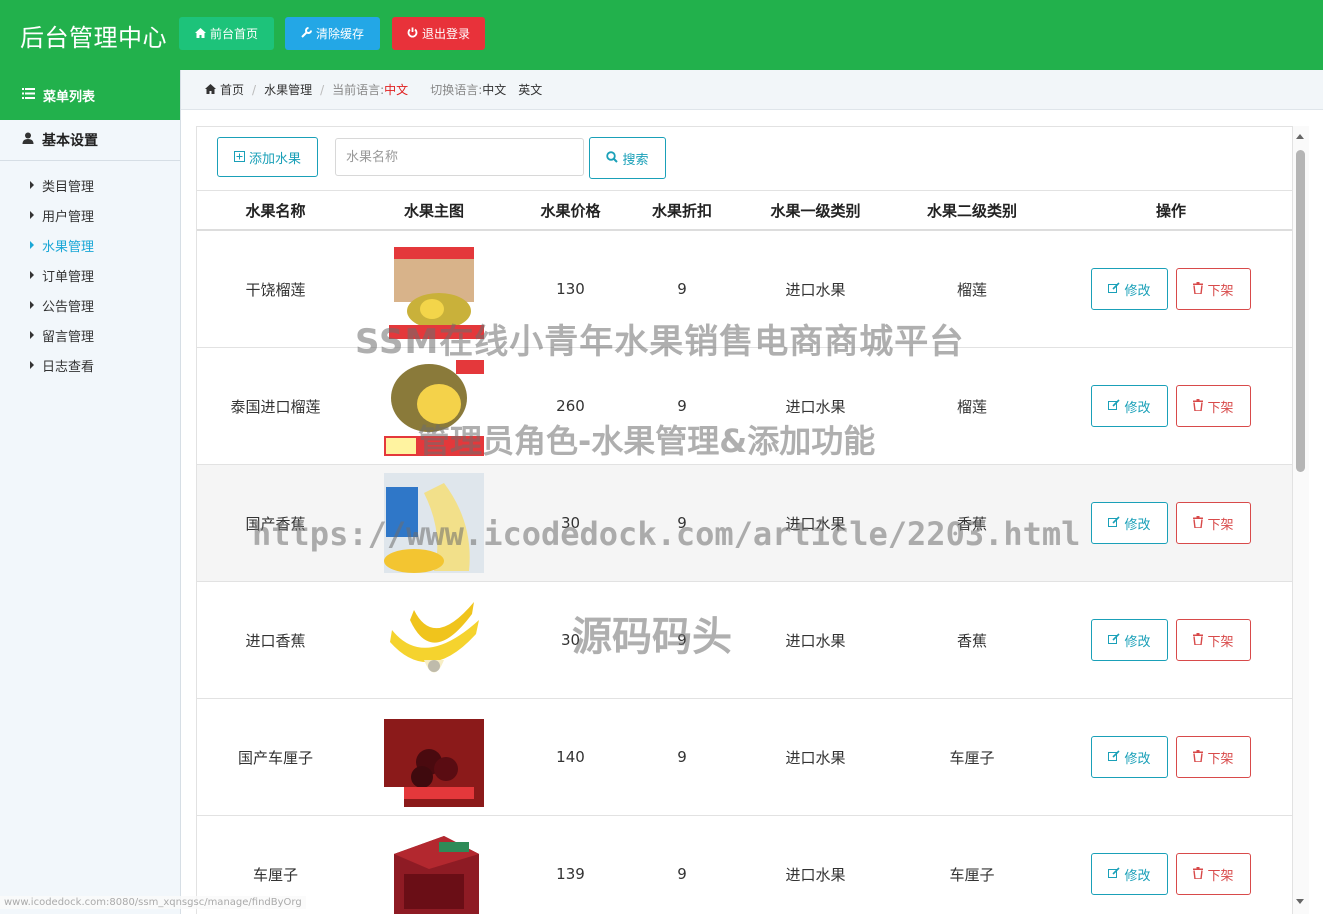  I want to click on top-header: 后台管理中心 前台首页 清除缓存 退出登录, so click(661, 35).